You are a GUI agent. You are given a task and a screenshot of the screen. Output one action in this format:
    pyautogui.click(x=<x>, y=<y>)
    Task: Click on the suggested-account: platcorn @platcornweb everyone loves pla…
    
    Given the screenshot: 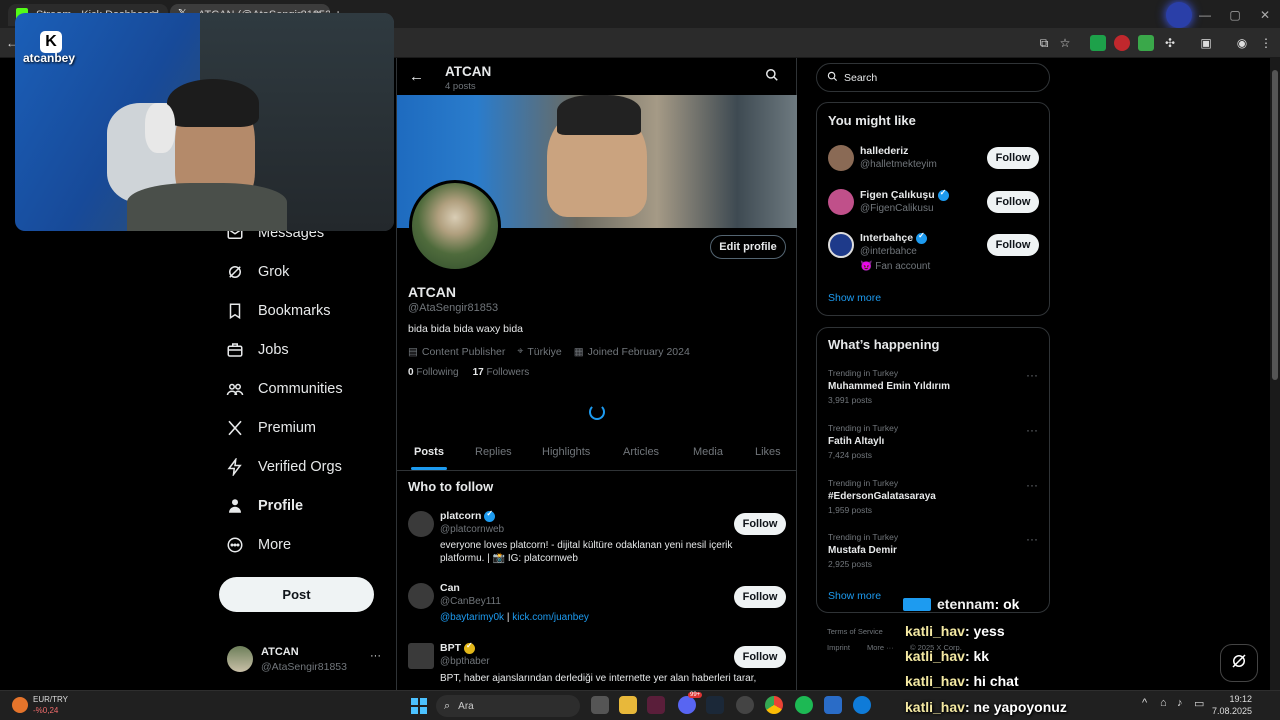 What is the action you would take?
    pyautogui.click(x=597, y=538)
    